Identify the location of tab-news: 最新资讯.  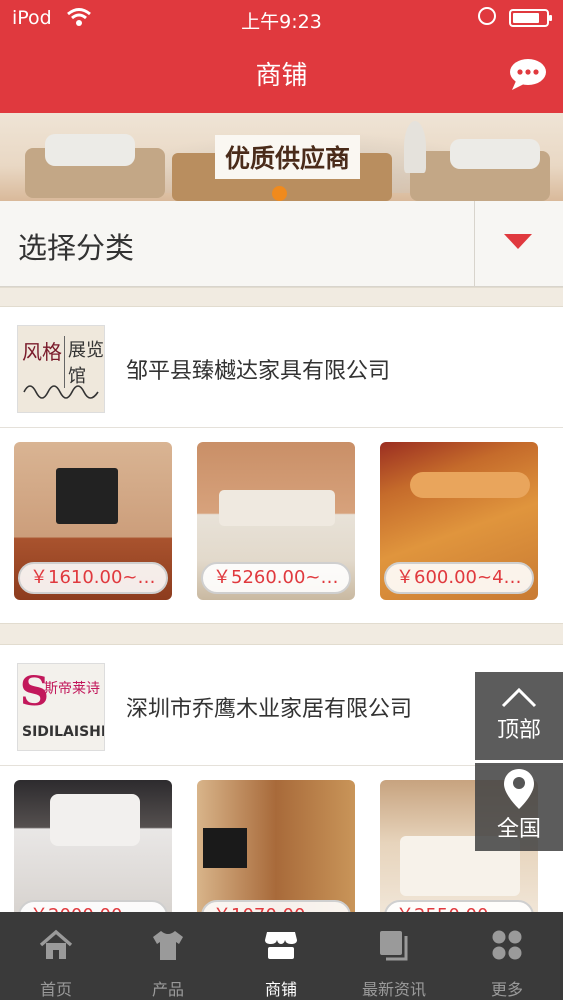
(394, 956).